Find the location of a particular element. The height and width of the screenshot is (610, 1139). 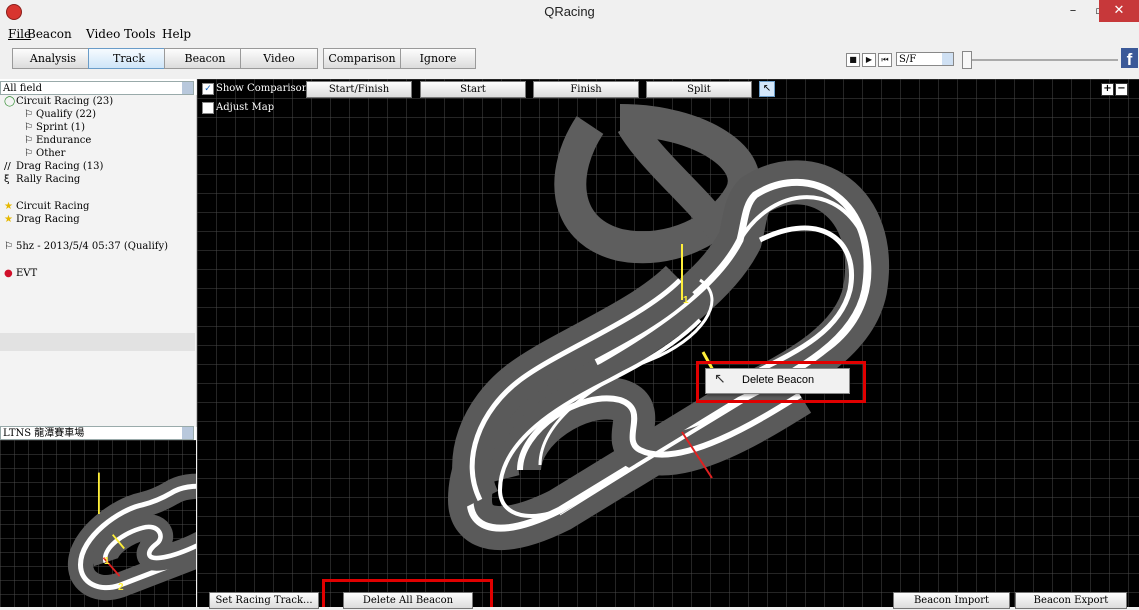

title-bar: QRacing – ▫ ✕ is located at coordinates (569, 12).